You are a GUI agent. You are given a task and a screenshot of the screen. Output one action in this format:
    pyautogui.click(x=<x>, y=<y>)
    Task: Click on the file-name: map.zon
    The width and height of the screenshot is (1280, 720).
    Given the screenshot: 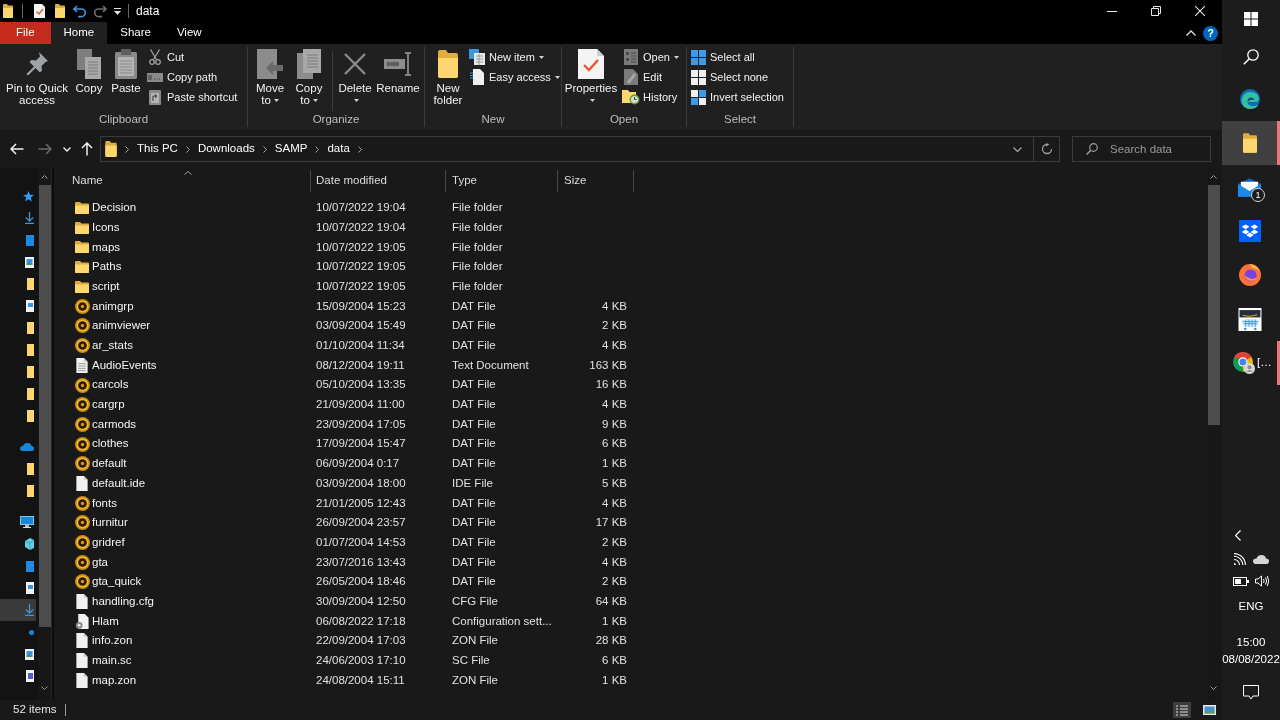 What is the action you would take?
    pyautogui.click(x=114, y=680)
    